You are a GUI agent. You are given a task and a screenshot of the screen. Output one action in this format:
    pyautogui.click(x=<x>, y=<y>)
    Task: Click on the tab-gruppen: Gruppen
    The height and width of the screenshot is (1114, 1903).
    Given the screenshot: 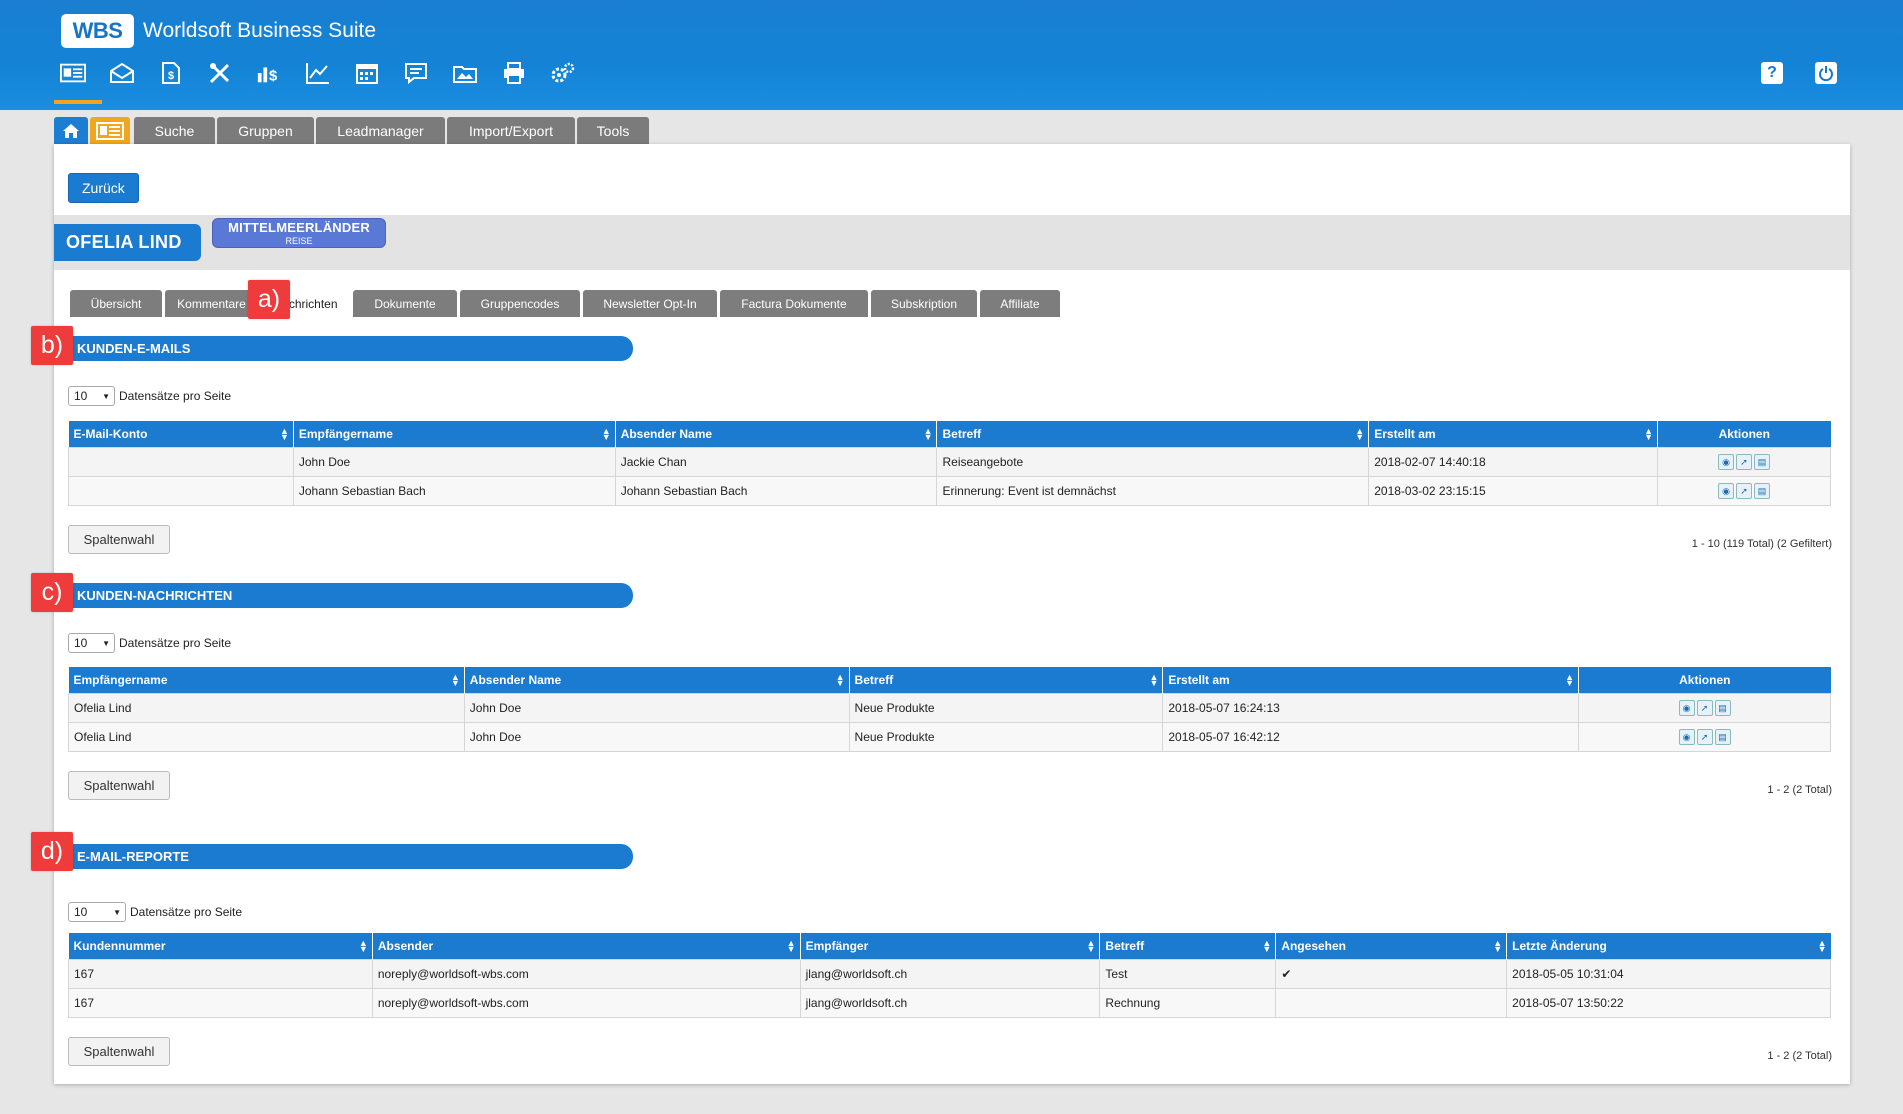 What is the action you would take?
    pyautogui.click(x=265, y=130)
    